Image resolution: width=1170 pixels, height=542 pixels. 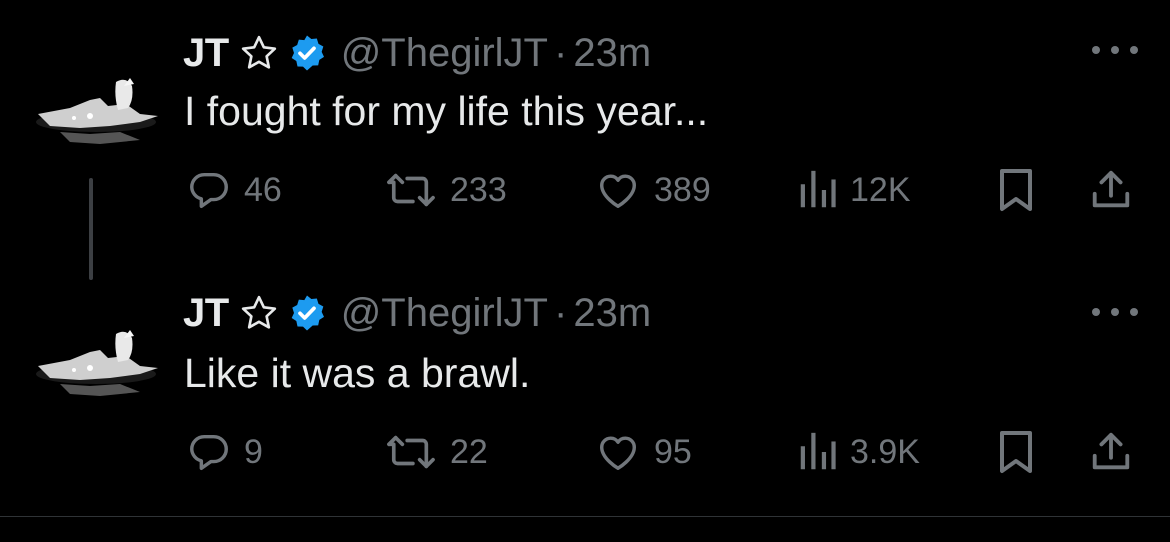 What do you see at coordinates (643, 452) in the screenshot?
I see `like-button: 95` at bounding box center [643, 452].